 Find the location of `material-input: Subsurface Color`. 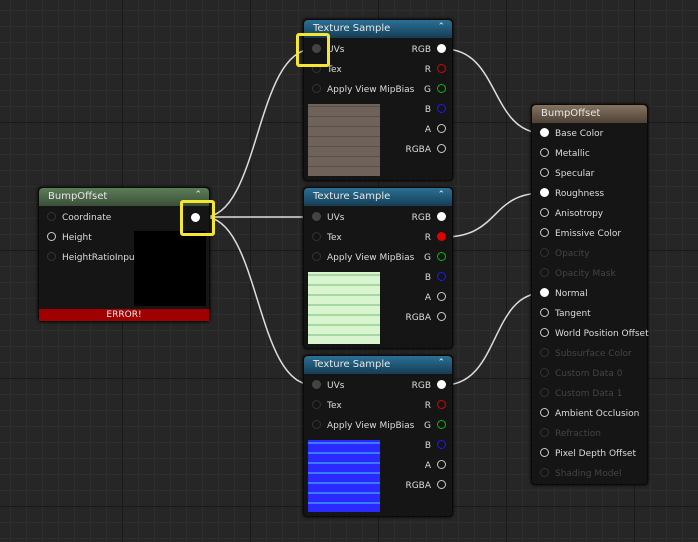

material-input: Subsurface Color is located at coordinates (583, 354).